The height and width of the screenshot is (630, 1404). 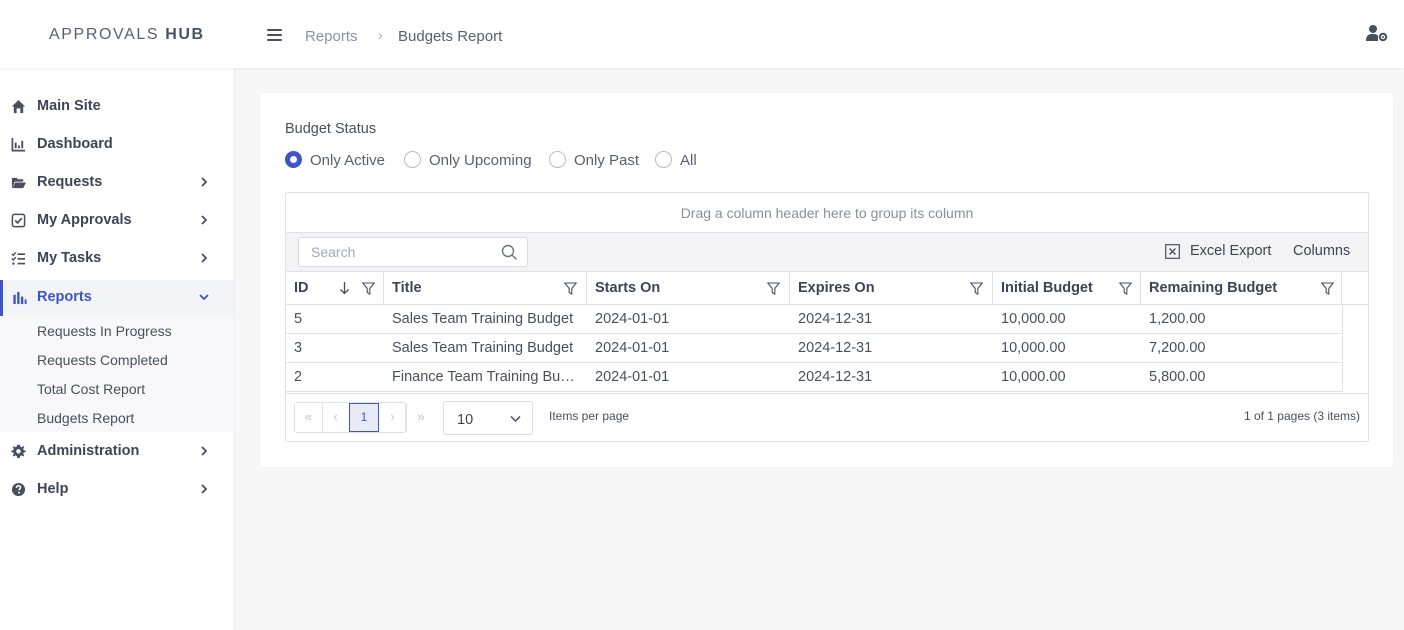 I want to click on sidebar-item-label: Requests, so click(x=70, y=182).